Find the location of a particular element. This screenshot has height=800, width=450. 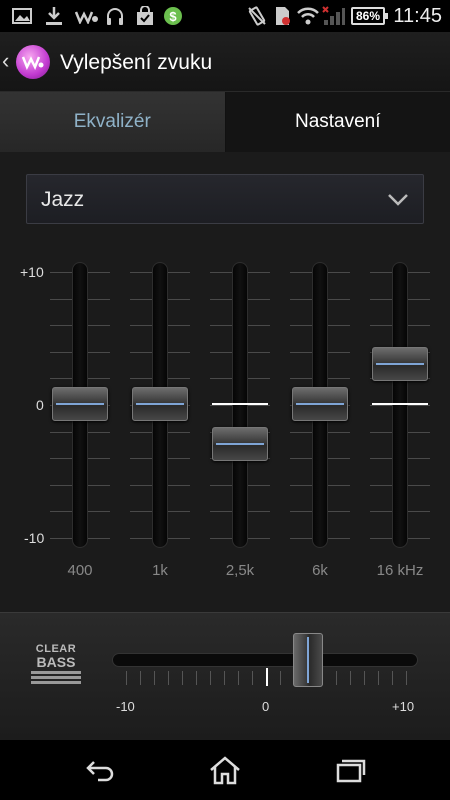

eq-band-label: 6k is located at coordinates (320, 570).